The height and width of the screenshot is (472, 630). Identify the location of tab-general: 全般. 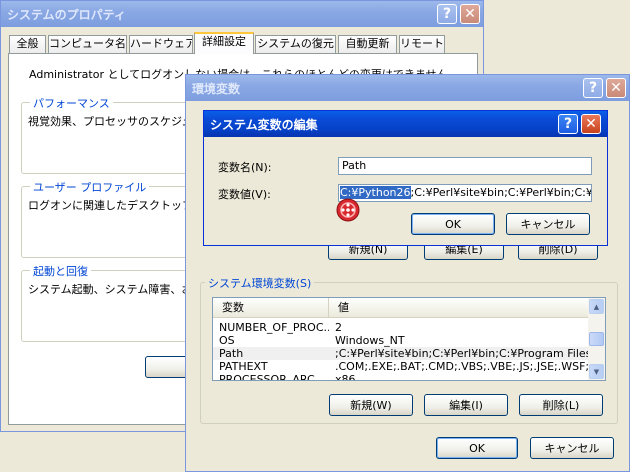
(27, 44).